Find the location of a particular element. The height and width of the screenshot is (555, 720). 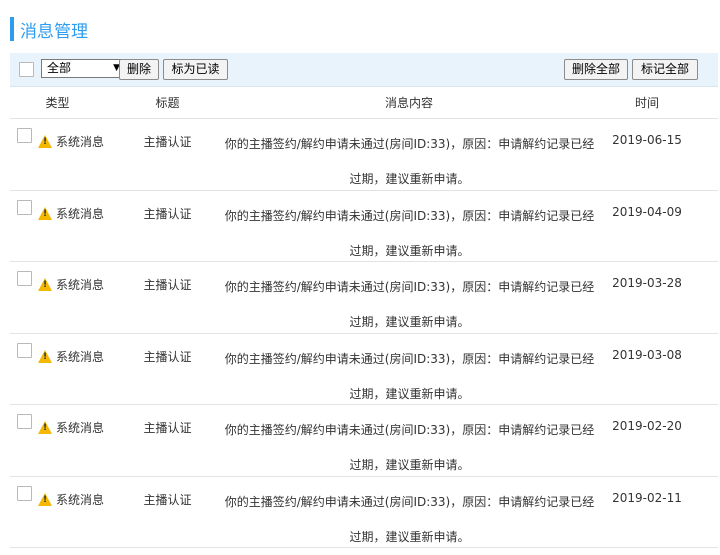

column-header-title: 标题 is located at coordinates (167, 103).